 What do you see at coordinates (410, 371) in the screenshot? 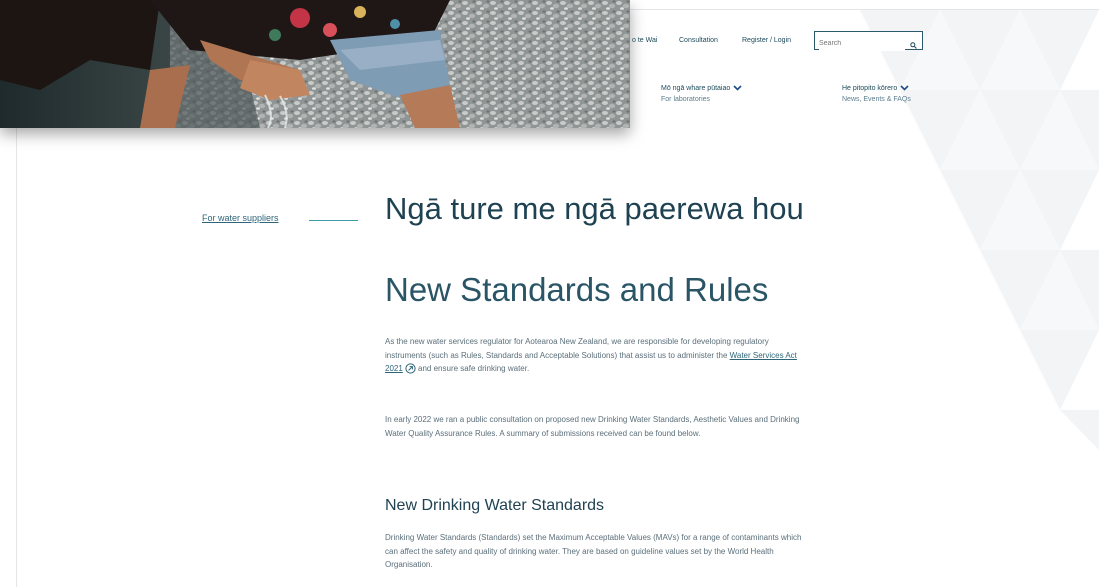
I see `external-link-icon` at bounding box center [410, 371].